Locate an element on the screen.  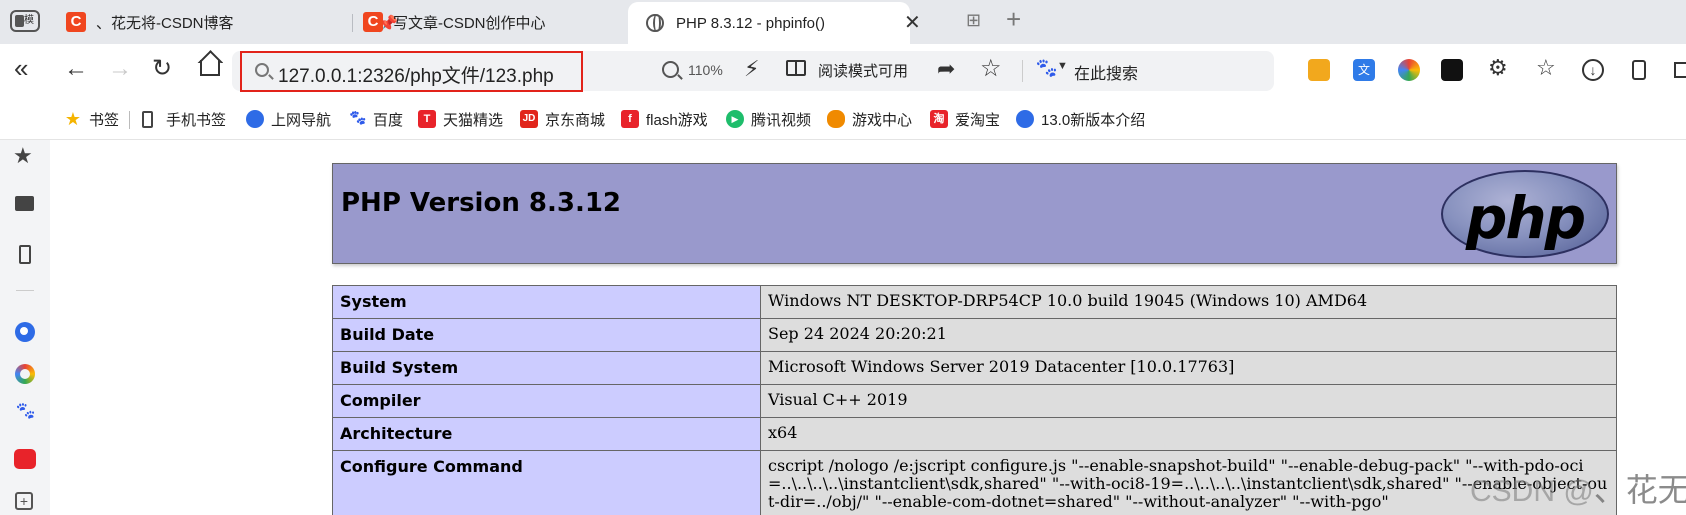
table-row: Compiler Visual C++ 2019 is located at coordinates (974, 401).